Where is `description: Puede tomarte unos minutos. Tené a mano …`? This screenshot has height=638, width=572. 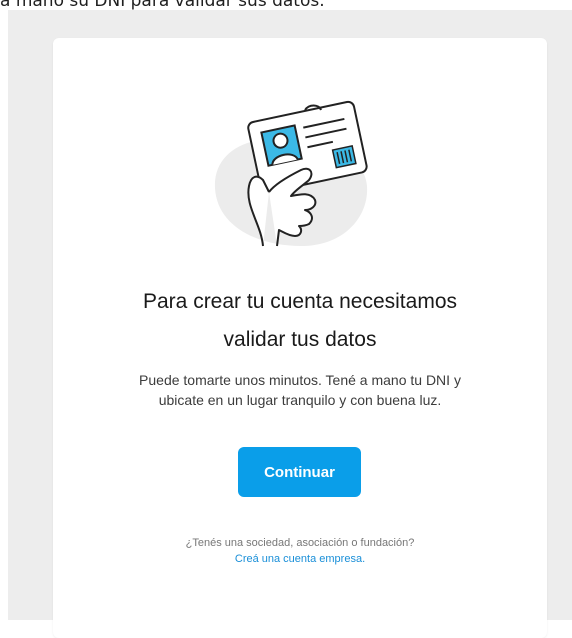 description: Puede tomarte unos minutos. Tené a mano … is located at coordinates (300, 390).